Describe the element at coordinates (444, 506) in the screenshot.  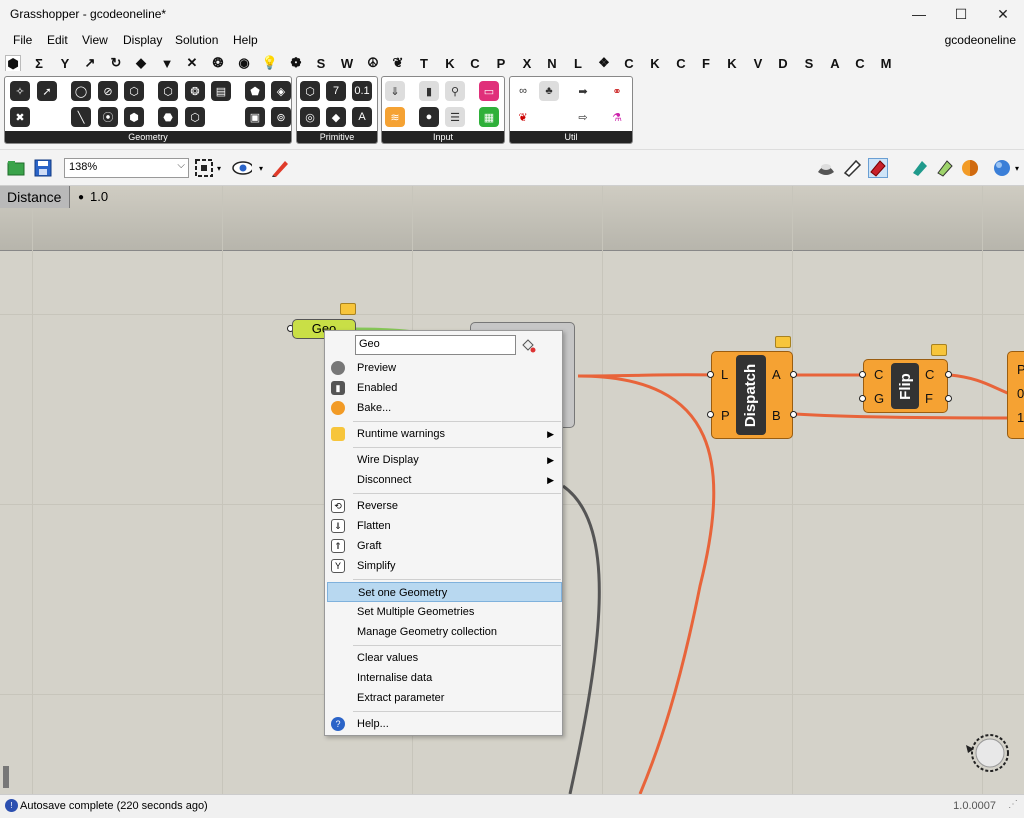
I see `menu-item-reverse: ⟲ Reverse` at that location.